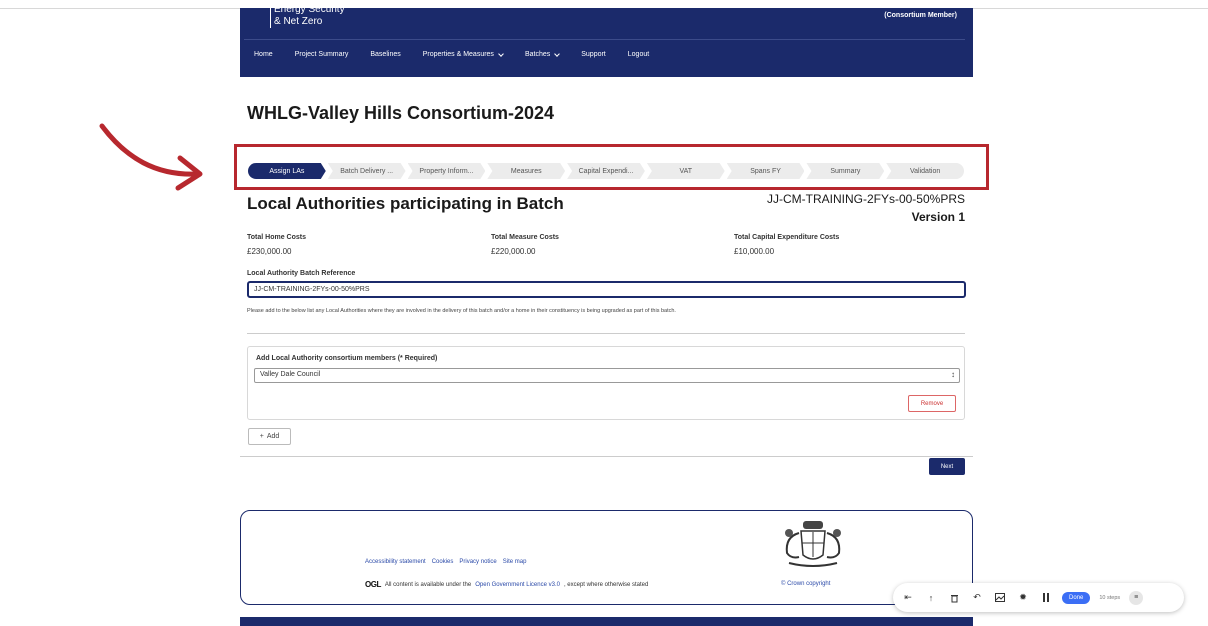 The width and height of the screenshot is (1208, 626). I want to click on image-icon, so click(1000, 598).